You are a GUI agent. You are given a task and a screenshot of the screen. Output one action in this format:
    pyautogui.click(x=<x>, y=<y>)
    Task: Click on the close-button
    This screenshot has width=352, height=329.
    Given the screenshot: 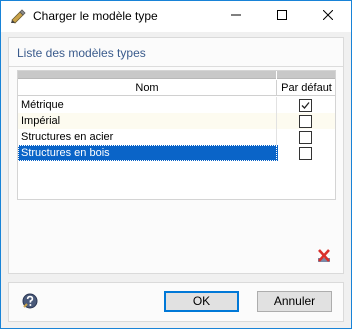 What is the action you would take?
    pyautogui.click(x=328, y=16)
    